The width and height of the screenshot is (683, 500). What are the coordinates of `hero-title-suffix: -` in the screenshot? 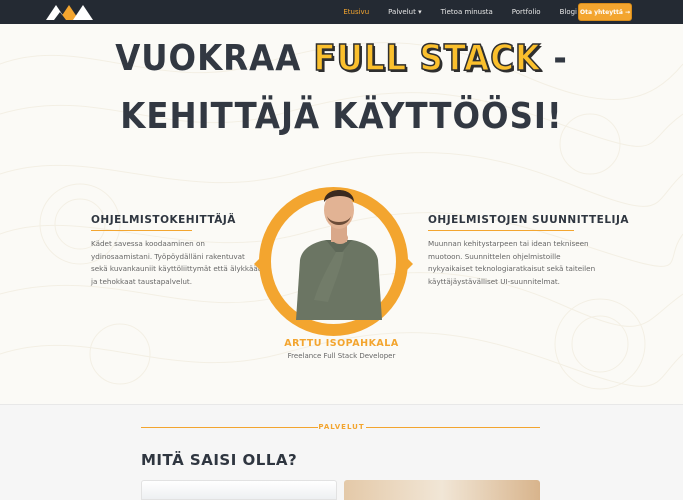 It's located at (560, 58).